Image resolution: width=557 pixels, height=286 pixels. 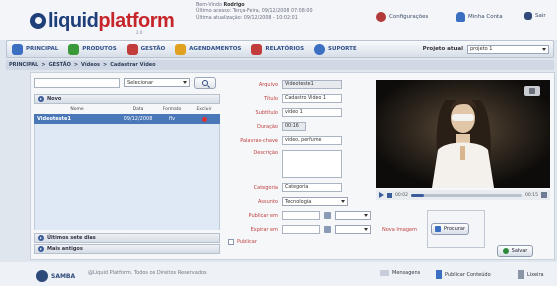 What do you see at coordinates (54, 99) in the screenshot?
I see `section-label: Novo` at bounding box center [54, 99].